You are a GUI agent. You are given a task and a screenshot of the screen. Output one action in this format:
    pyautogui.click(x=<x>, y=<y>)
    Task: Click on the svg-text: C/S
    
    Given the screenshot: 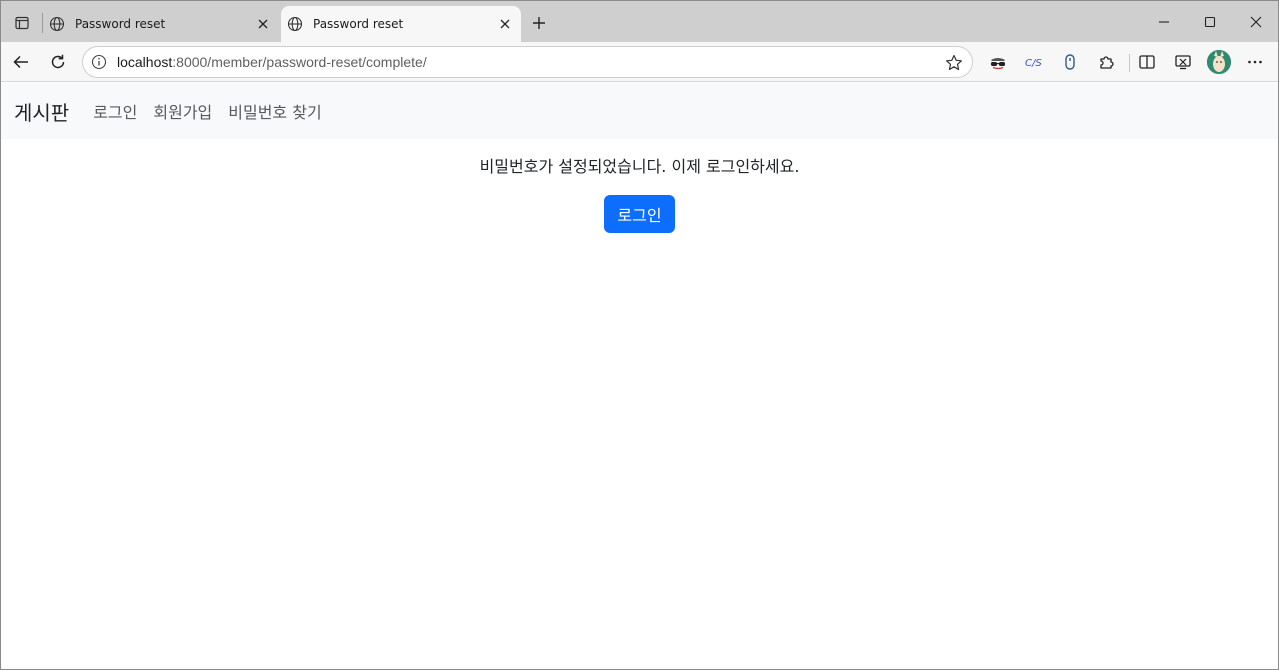 What is the action you would take?
    pyautogui.click(x=1033, y=63)
    